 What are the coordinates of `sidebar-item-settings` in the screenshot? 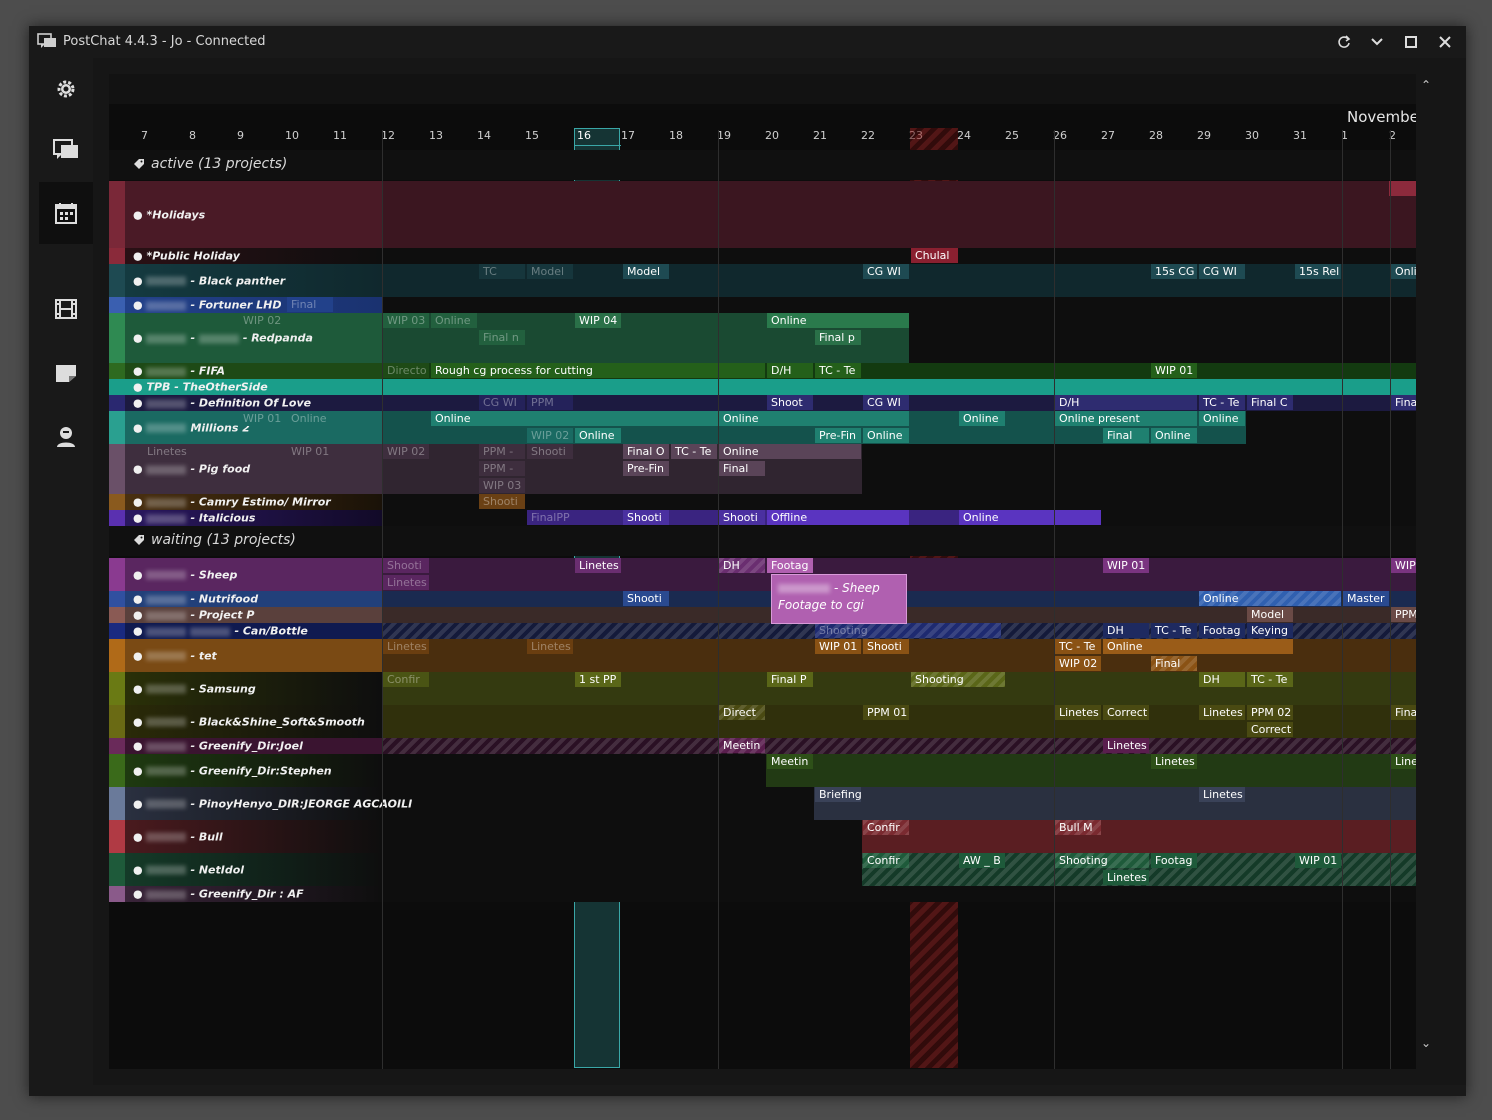 It's located at (66, 89).